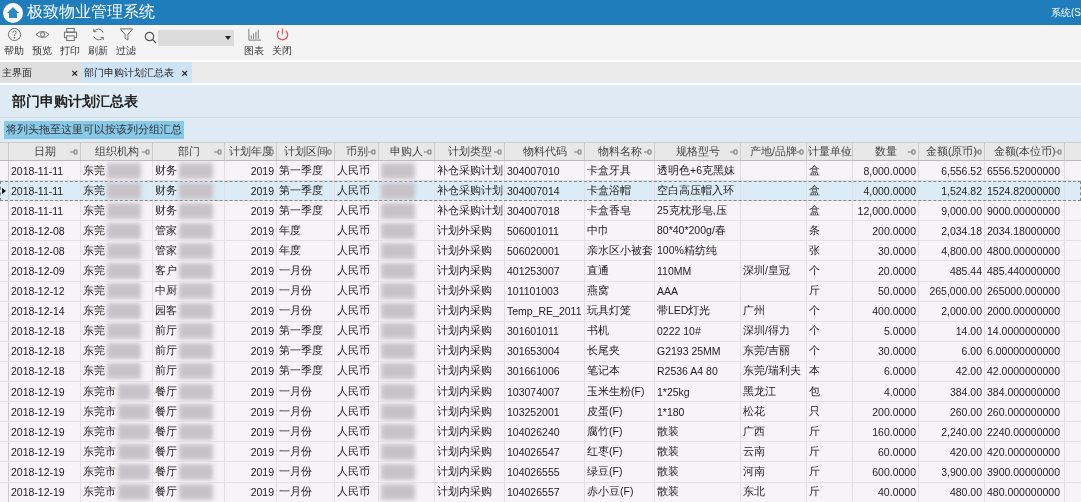 The height and width of the screenshot is (502, 1081). I want to click on table-cell: 2018-12-18, so click(38, 351).